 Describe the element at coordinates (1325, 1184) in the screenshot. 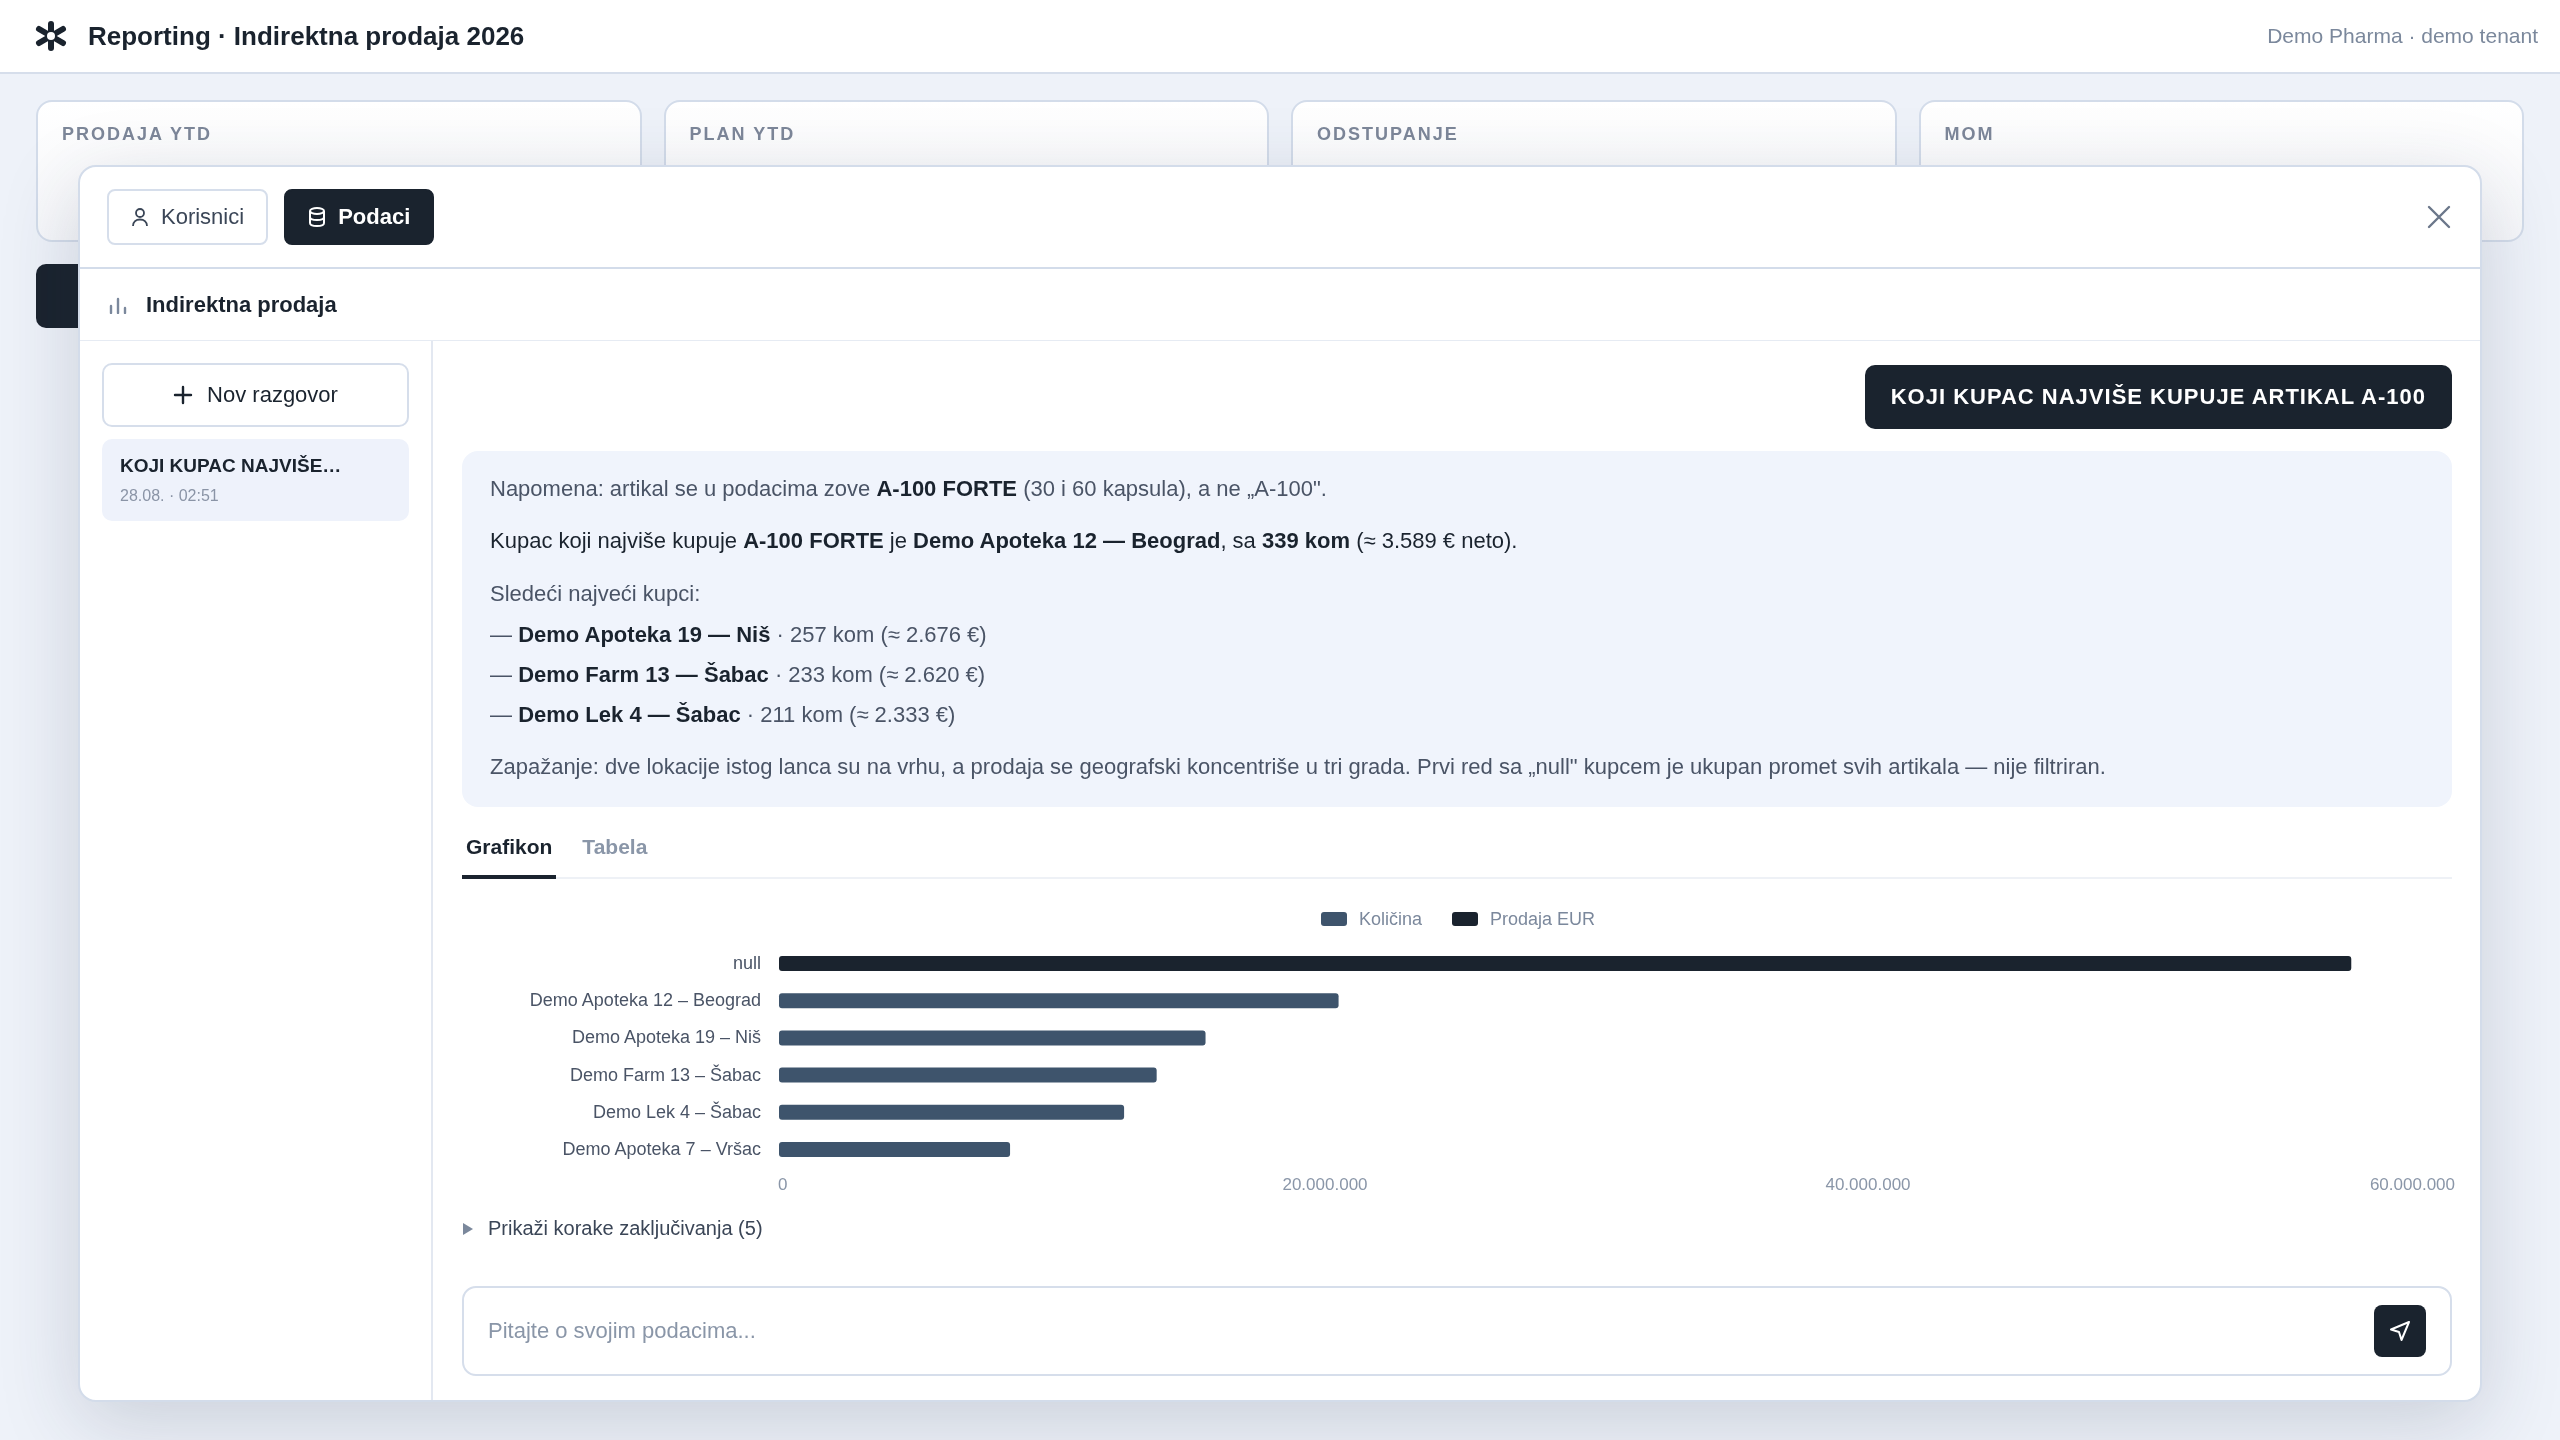

I see `axis-tick-label: 20.000.000` at that location.